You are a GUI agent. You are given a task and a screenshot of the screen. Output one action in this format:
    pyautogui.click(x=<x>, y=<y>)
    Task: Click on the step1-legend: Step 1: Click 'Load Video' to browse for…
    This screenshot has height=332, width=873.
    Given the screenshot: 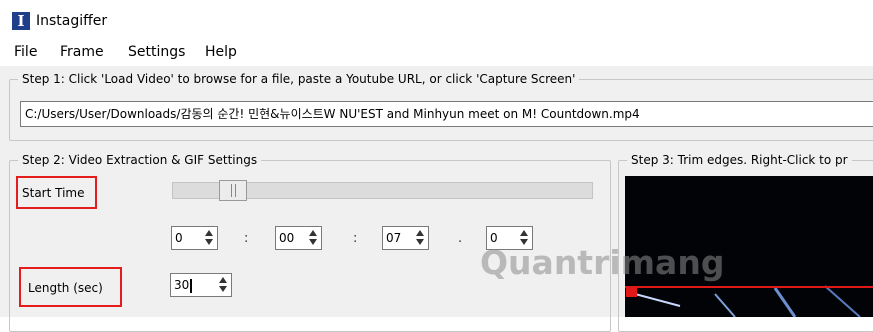 What is the action you would take?
    pyautogui.click(x=299, y=79)
    